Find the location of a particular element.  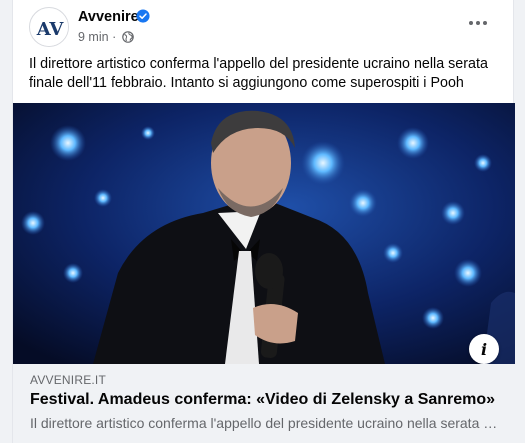

avvenire-logo: AV is located at coordinates (49, 27).